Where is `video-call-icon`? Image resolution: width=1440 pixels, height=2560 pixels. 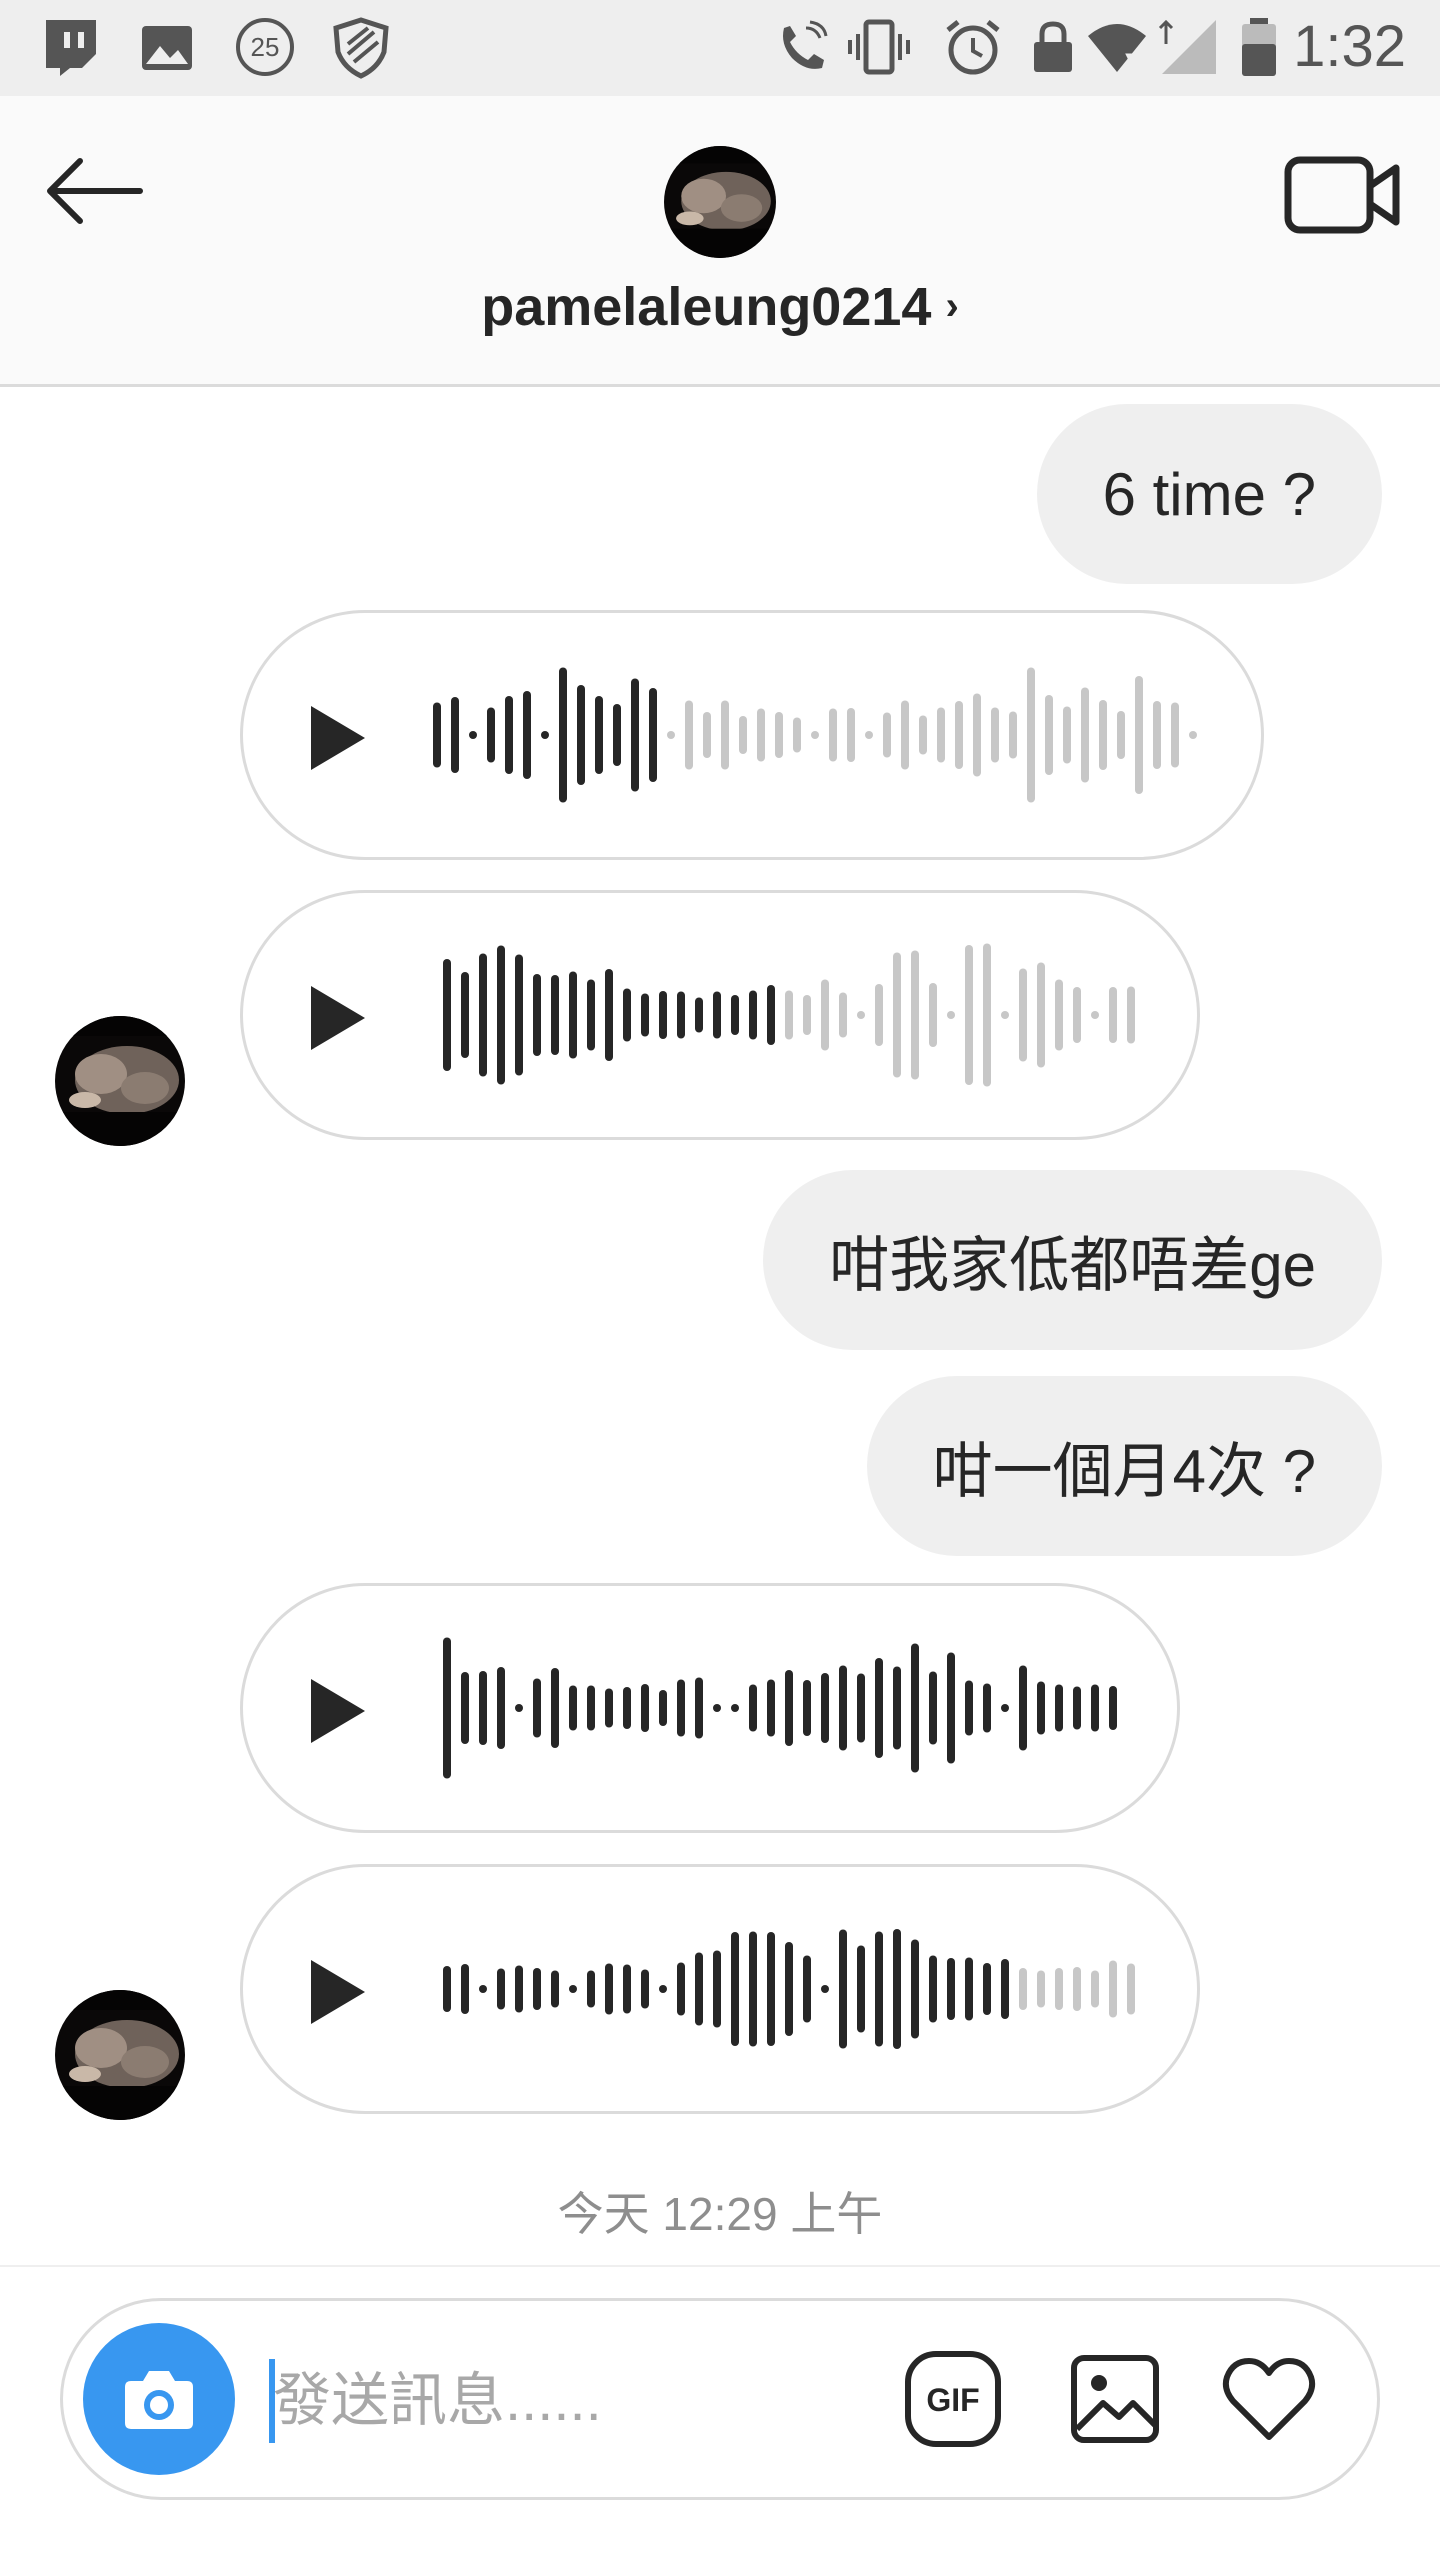 video-call-icon is located at coordinates (1342, 195).